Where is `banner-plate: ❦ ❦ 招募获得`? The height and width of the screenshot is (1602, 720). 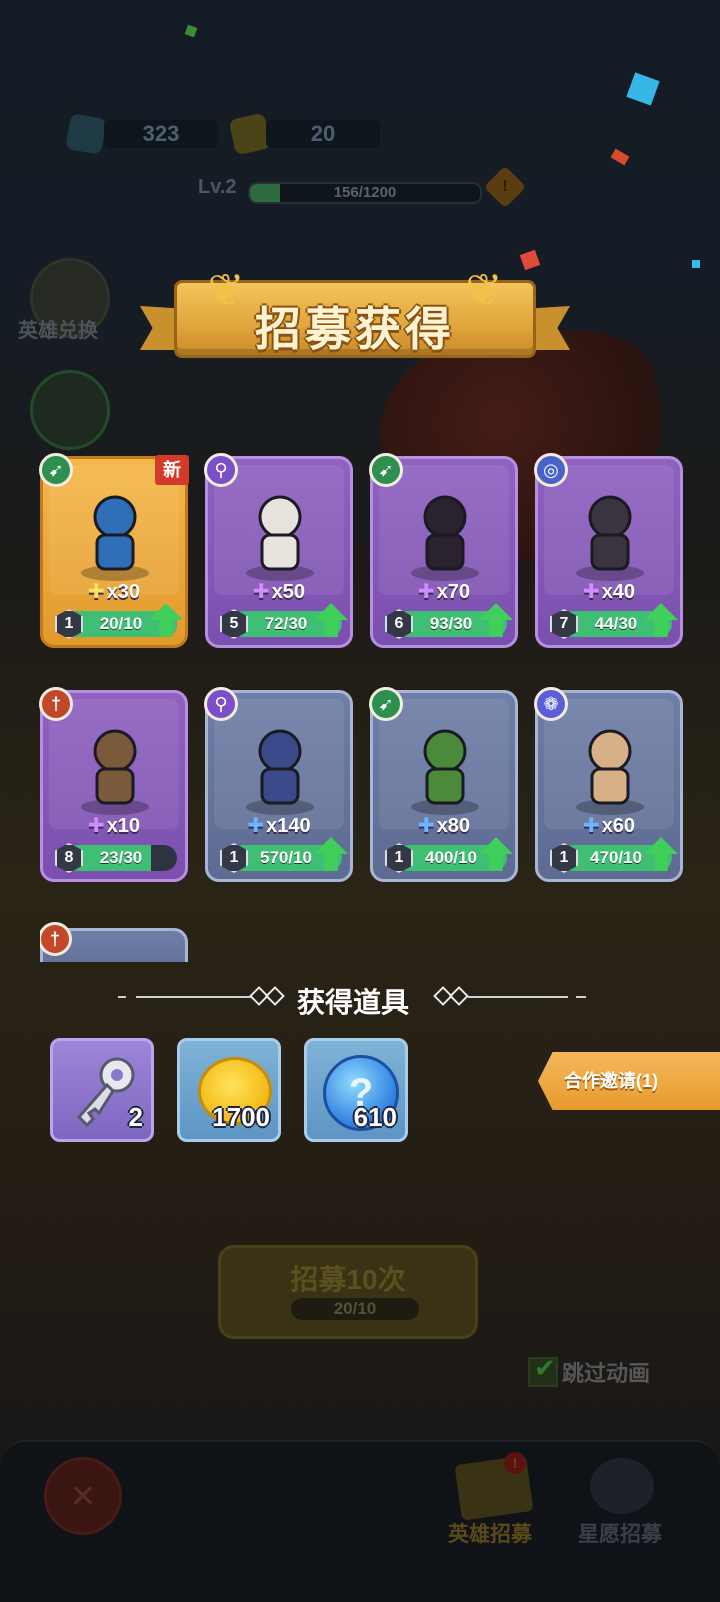
banner-plate: ❦ ❦ 招募获得 is located at coordinates (355, 312).